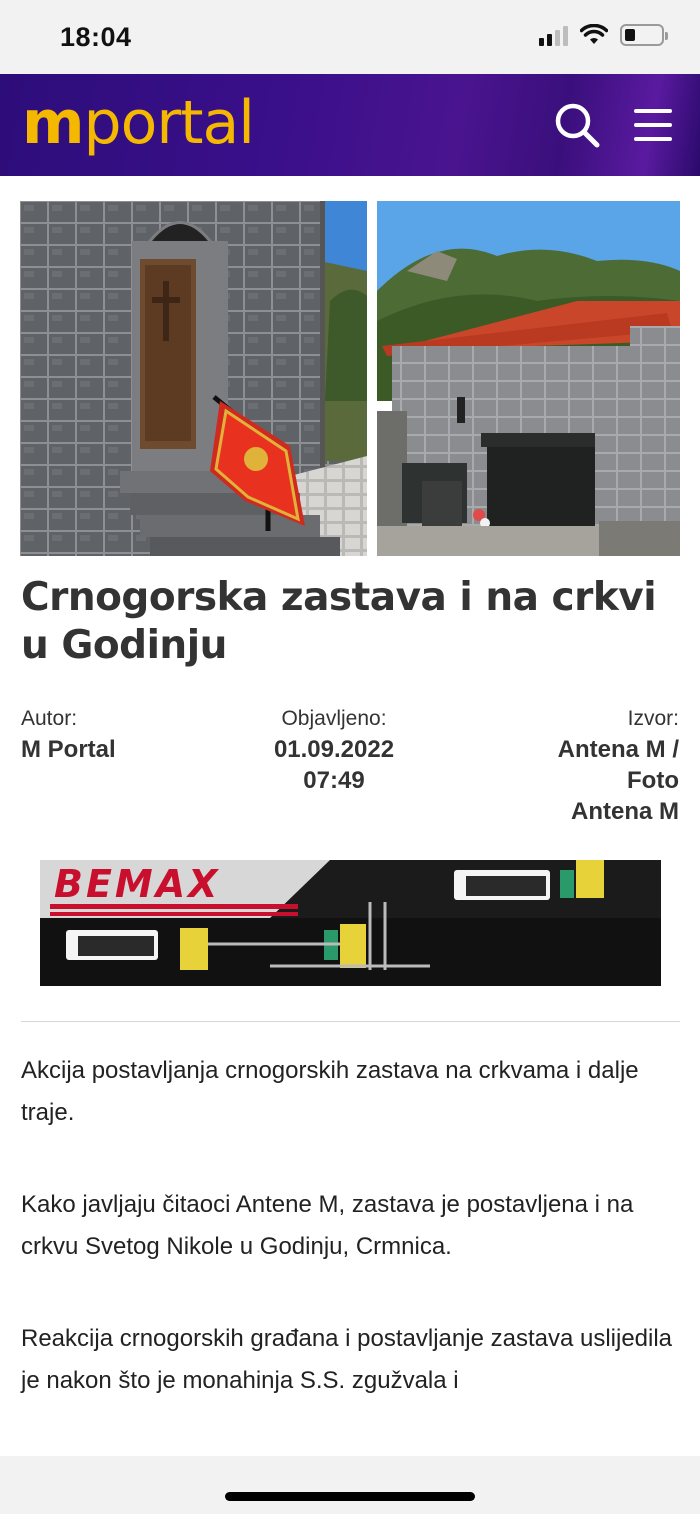 The height and width of the screenshot is (1514, 700). I want to click on article-source: Izvor: Antena M / Foto Antena M, so click(589, 765).